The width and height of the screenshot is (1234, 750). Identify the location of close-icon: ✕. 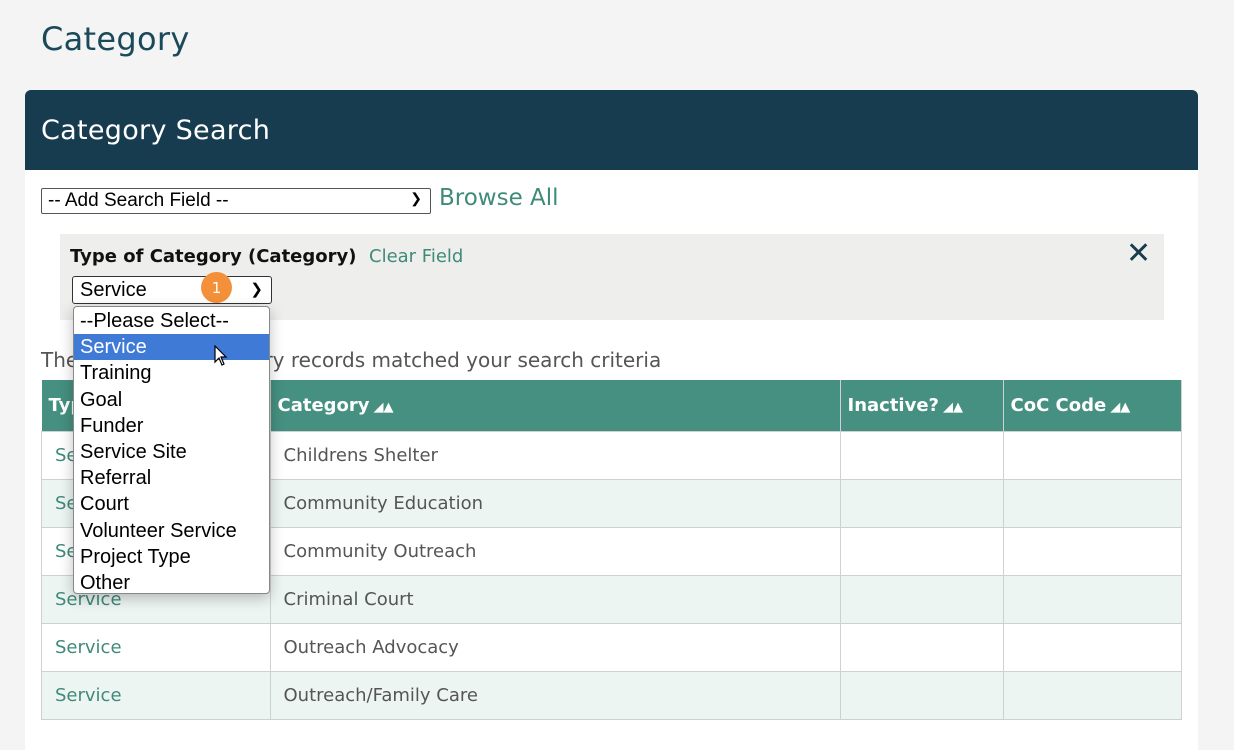
(1138, 253).